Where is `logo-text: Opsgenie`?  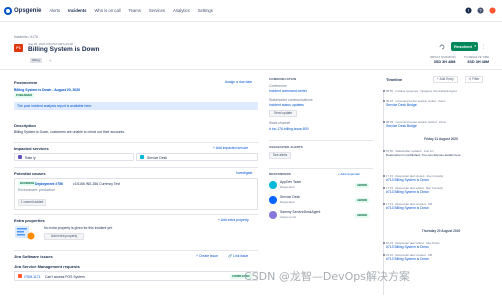
logo-text: Opsgenie is located at coordinates (28, 10).